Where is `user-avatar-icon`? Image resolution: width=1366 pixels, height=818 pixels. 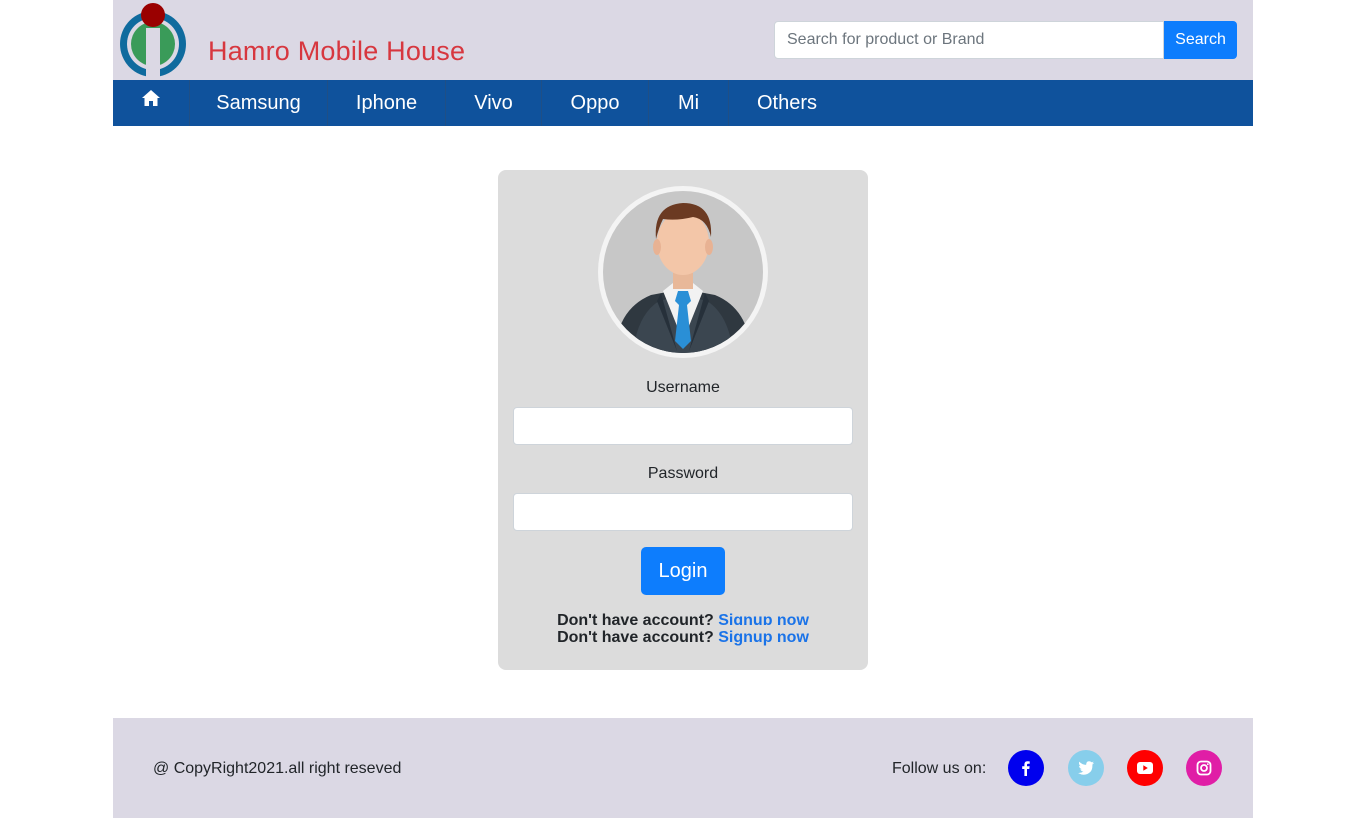
user-avatar-icon is located at coordinates (683, 272).